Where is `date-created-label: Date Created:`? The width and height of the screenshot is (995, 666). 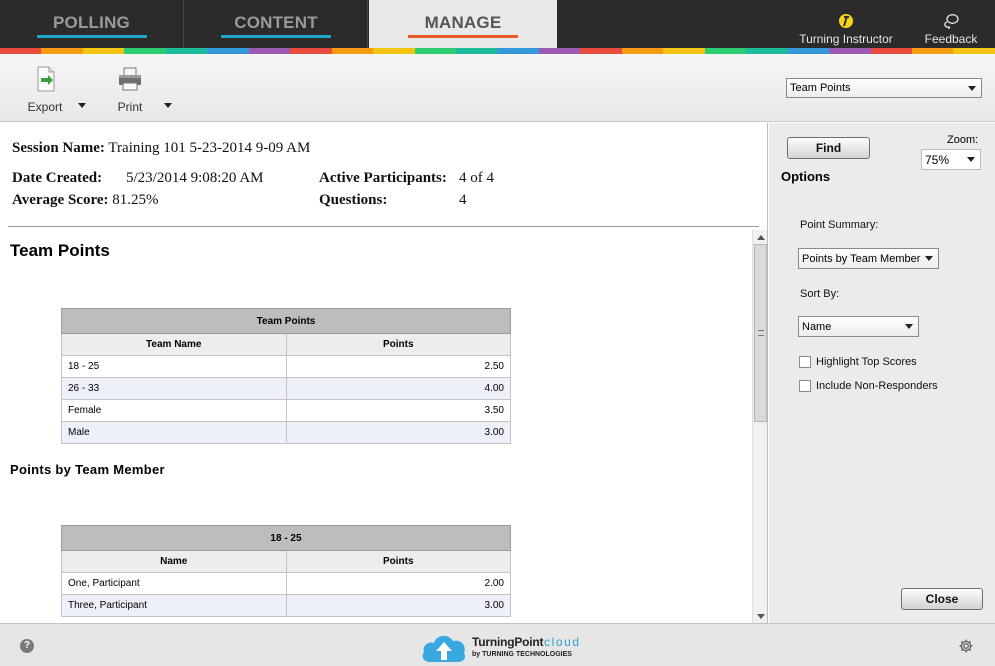 date-created-label: Date Created: is located at coordinates (57, 178).